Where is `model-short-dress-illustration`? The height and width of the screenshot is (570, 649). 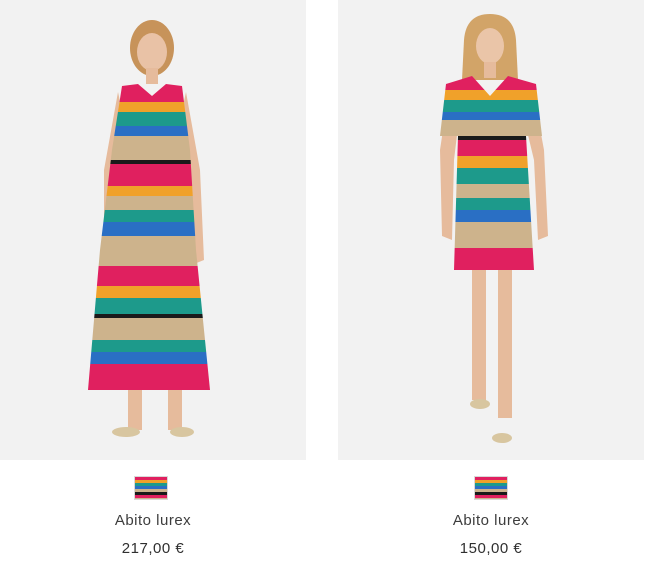
model-short-dress-illustration is located at coordinates (494, 228).